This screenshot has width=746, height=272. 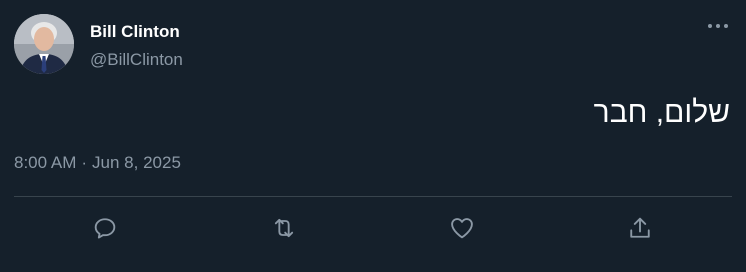 I want to click on tweet-date: Jun 8, 2025, so click(x=136, y=162).